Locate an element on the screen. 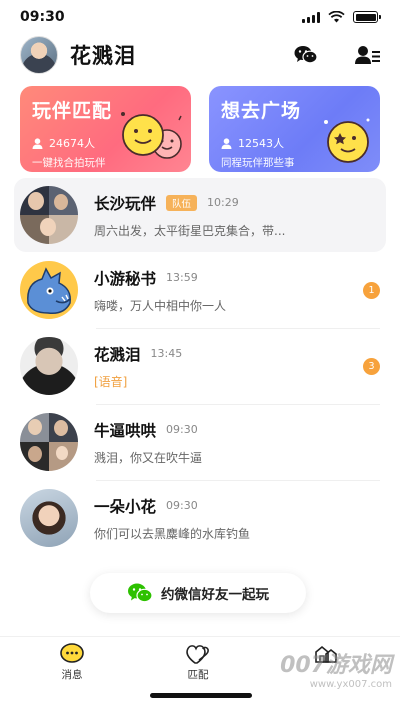 The width and height of the screenshot is (400, 710). blue-creature-icon is located at coordinates (49, 291).